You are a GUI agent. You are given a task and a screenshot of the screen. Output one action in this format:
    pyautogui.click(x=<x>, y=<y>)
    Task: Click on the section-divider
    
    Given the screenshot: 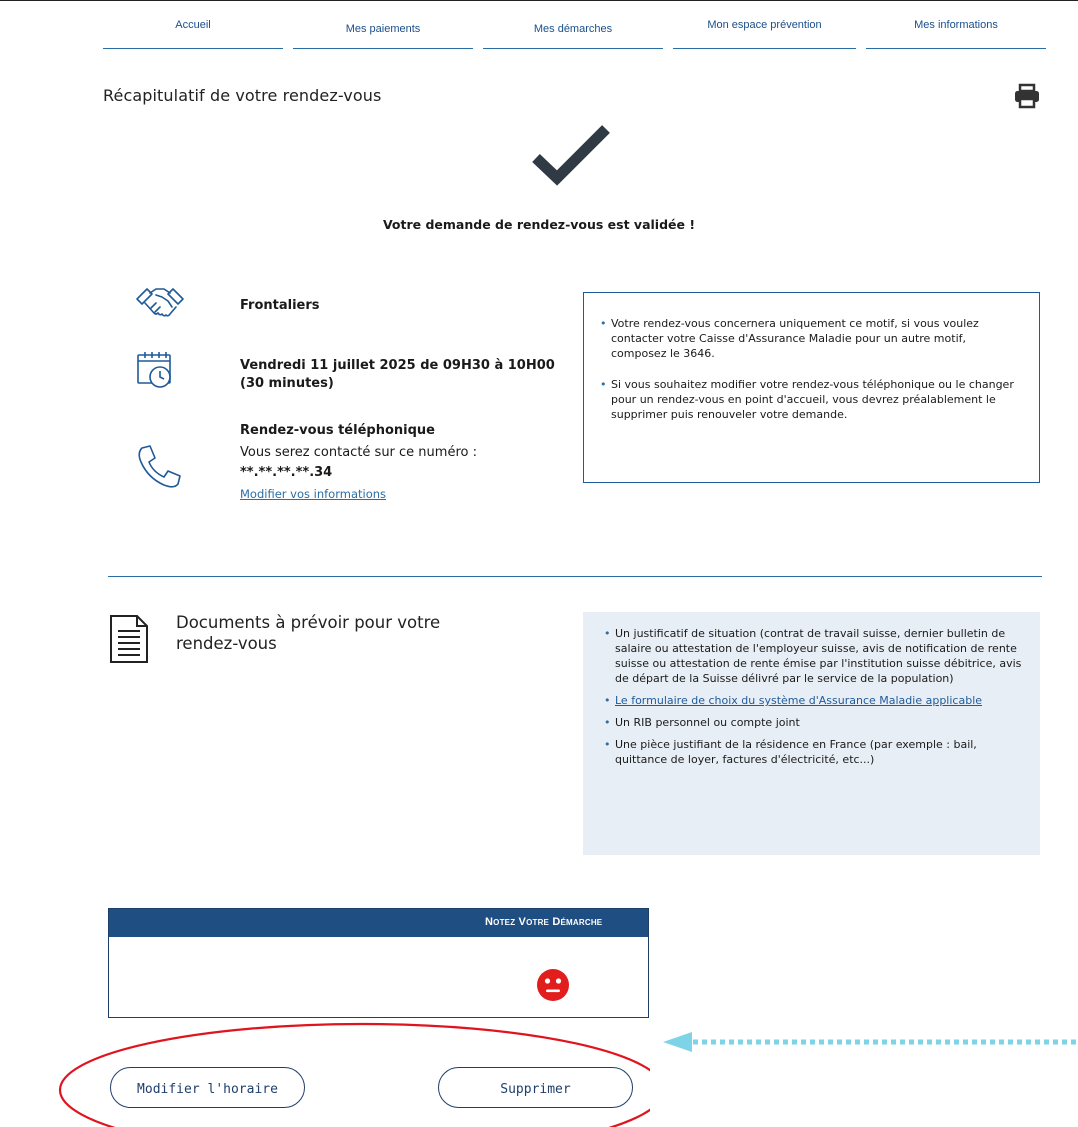 What is the action you would take?
    pyautogui.click(x=575, y=576)
    